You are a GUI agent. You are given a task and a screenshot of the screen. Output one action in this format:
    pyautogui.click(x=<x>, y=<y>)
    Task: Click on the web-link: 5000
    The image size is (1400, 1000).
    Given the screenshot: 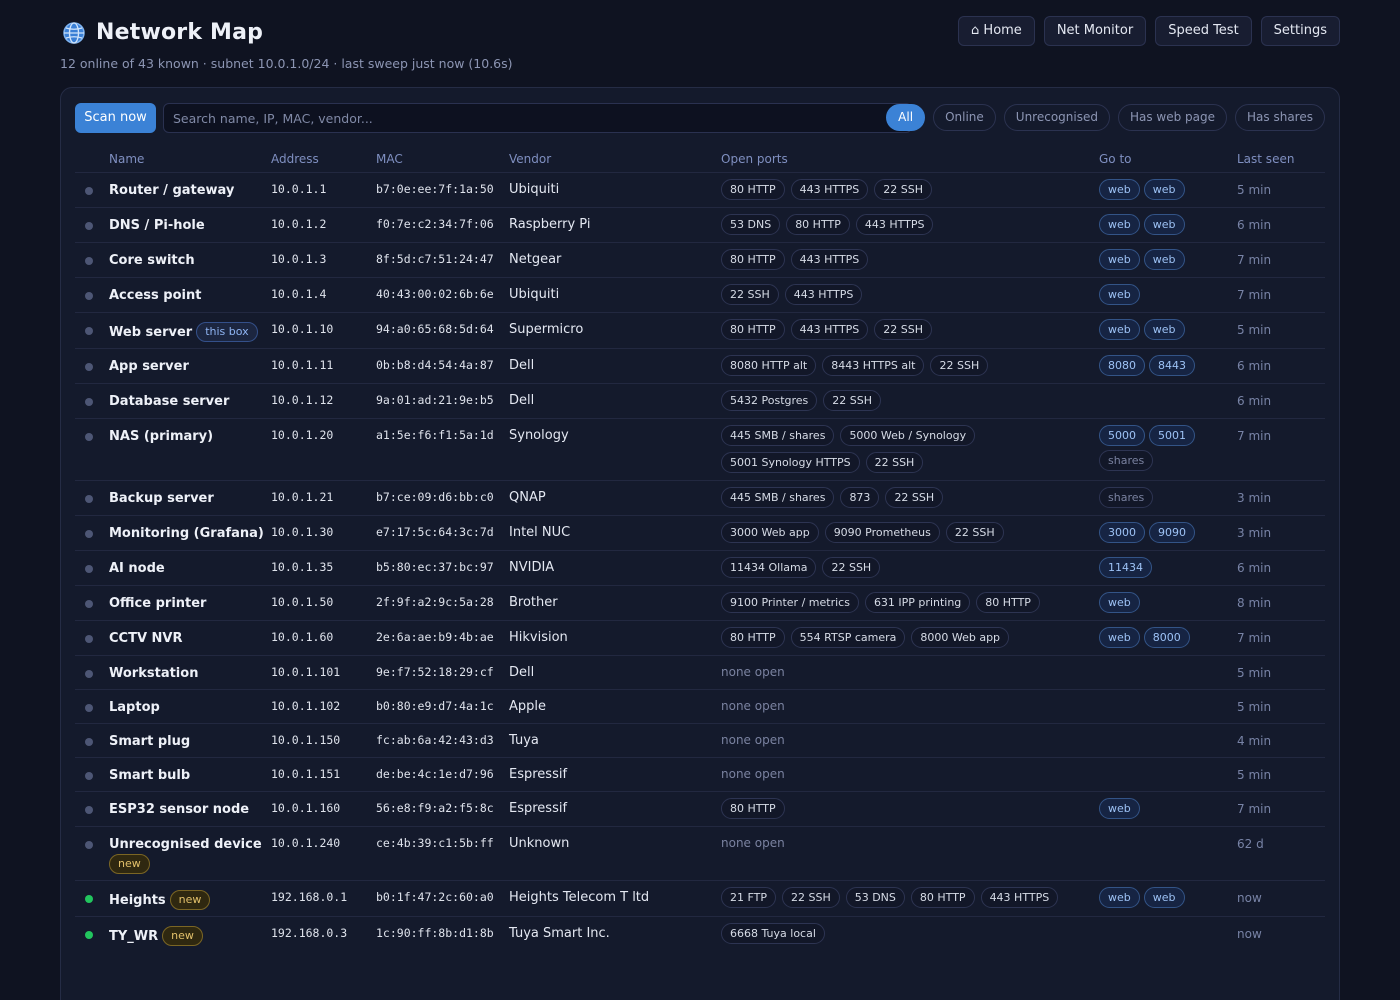 What is the action you would take?
    pyautogui.click(x=1122, y=435)
    